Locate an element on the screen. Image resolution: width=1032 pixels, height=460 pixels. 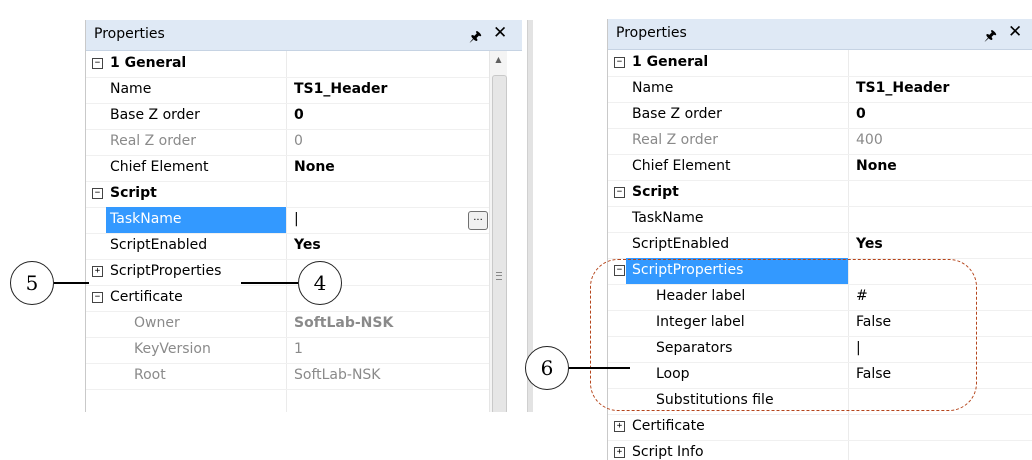
property-name: Root is located at coordinates (150, 375).